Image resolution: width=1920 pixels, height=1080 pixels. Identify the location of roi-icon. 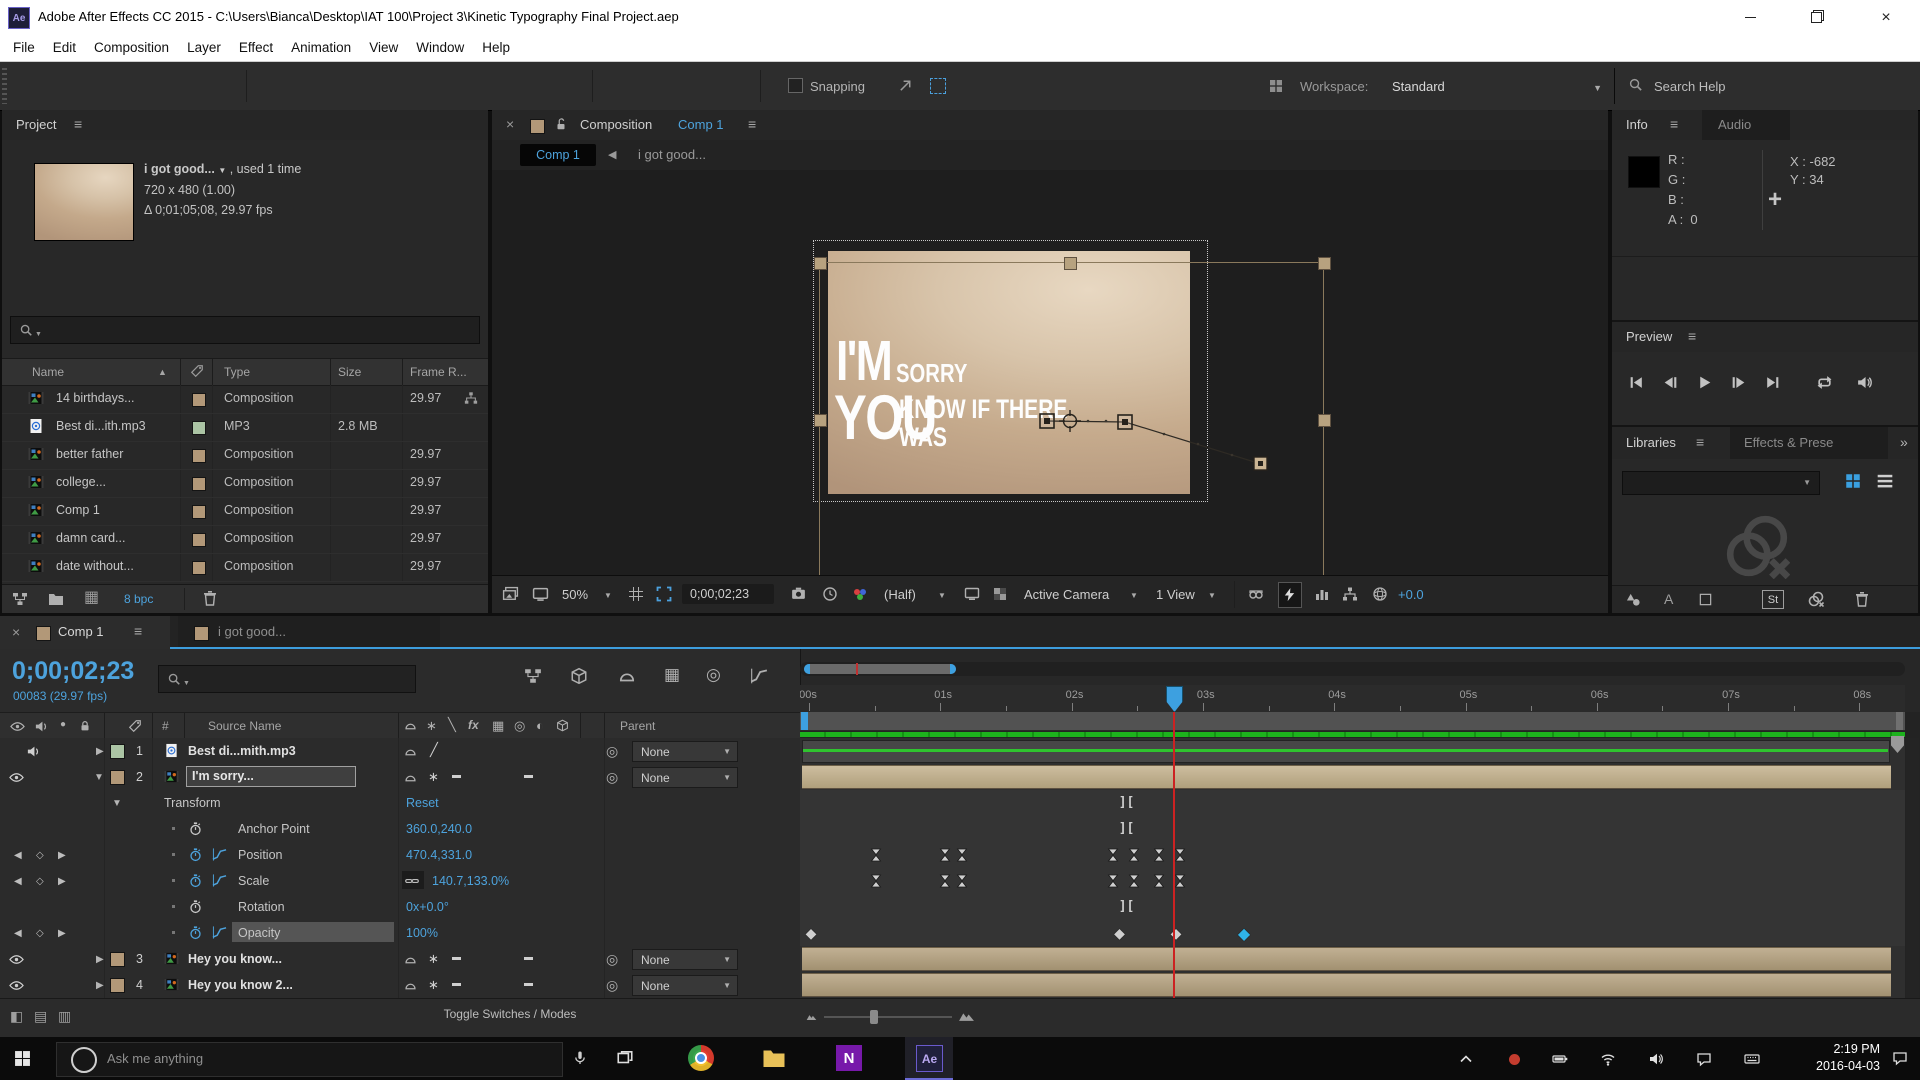
(664, 594).